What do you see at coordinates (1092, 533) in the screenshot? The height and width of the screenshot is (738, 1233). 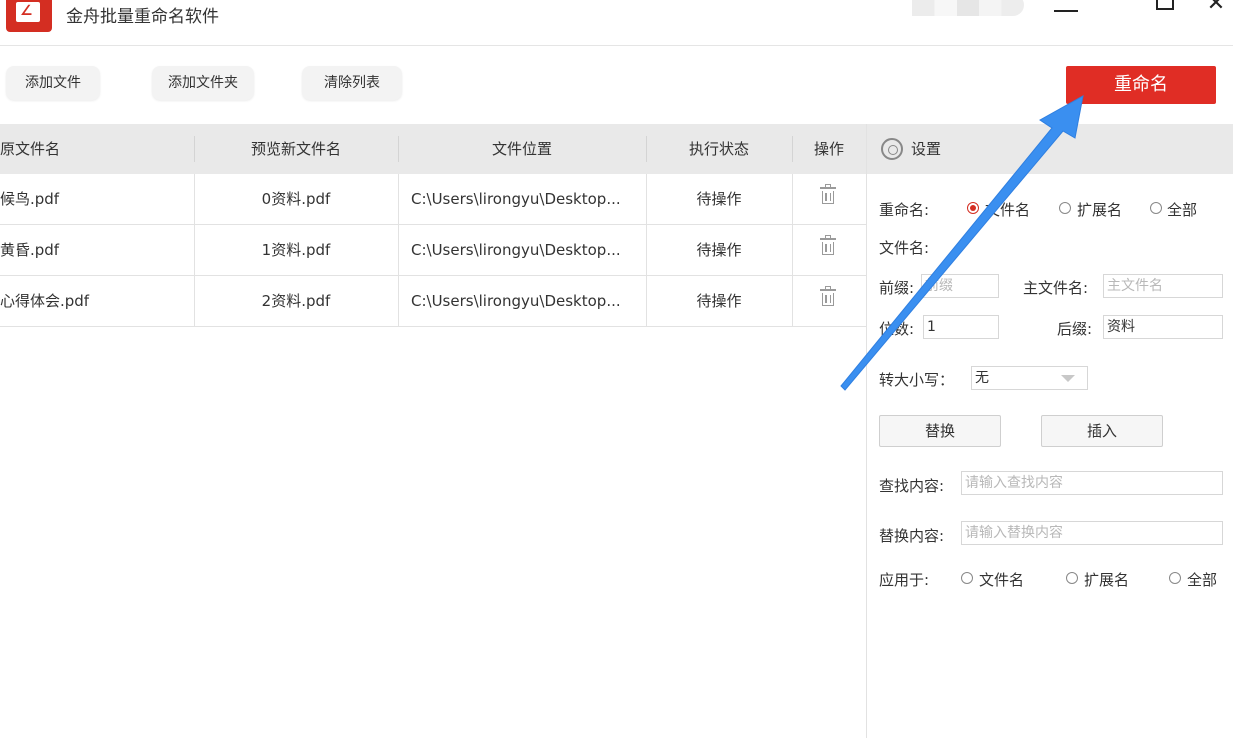 I see `replace-input: 请输入替换内容` at bounding box center [1092, 533].